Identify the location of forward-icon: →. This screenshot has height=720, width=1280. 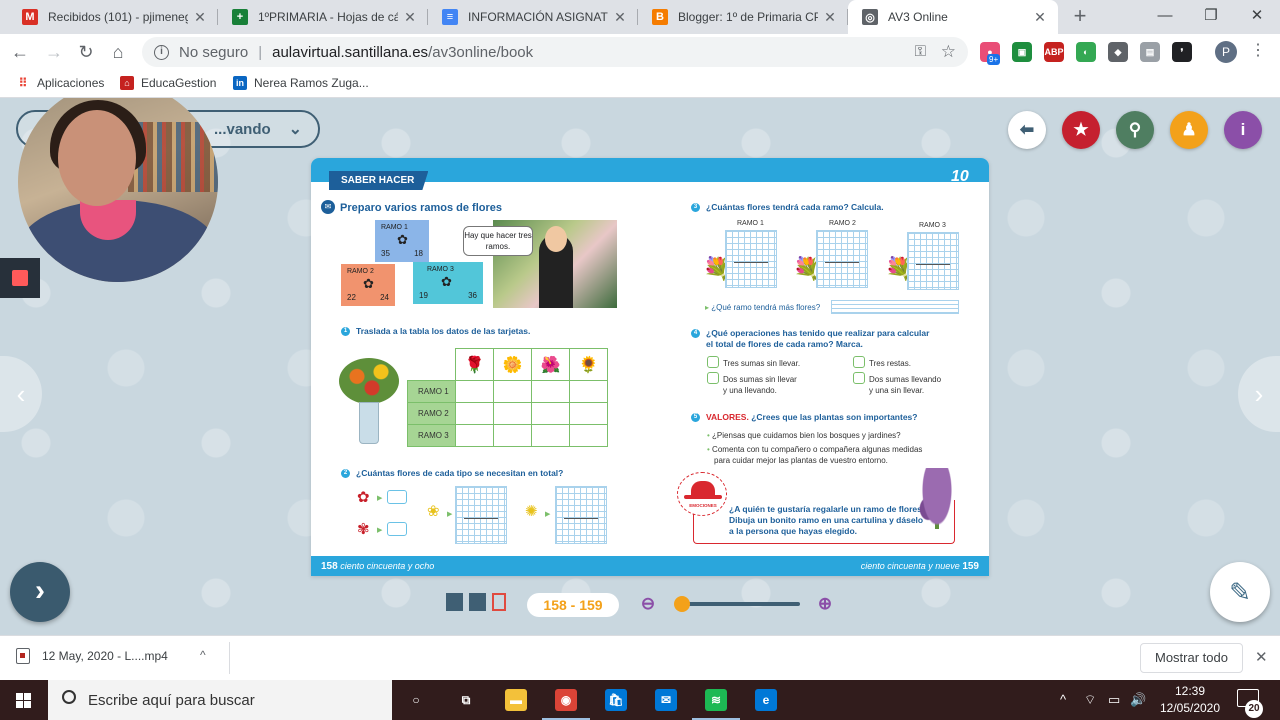
(54, 52).